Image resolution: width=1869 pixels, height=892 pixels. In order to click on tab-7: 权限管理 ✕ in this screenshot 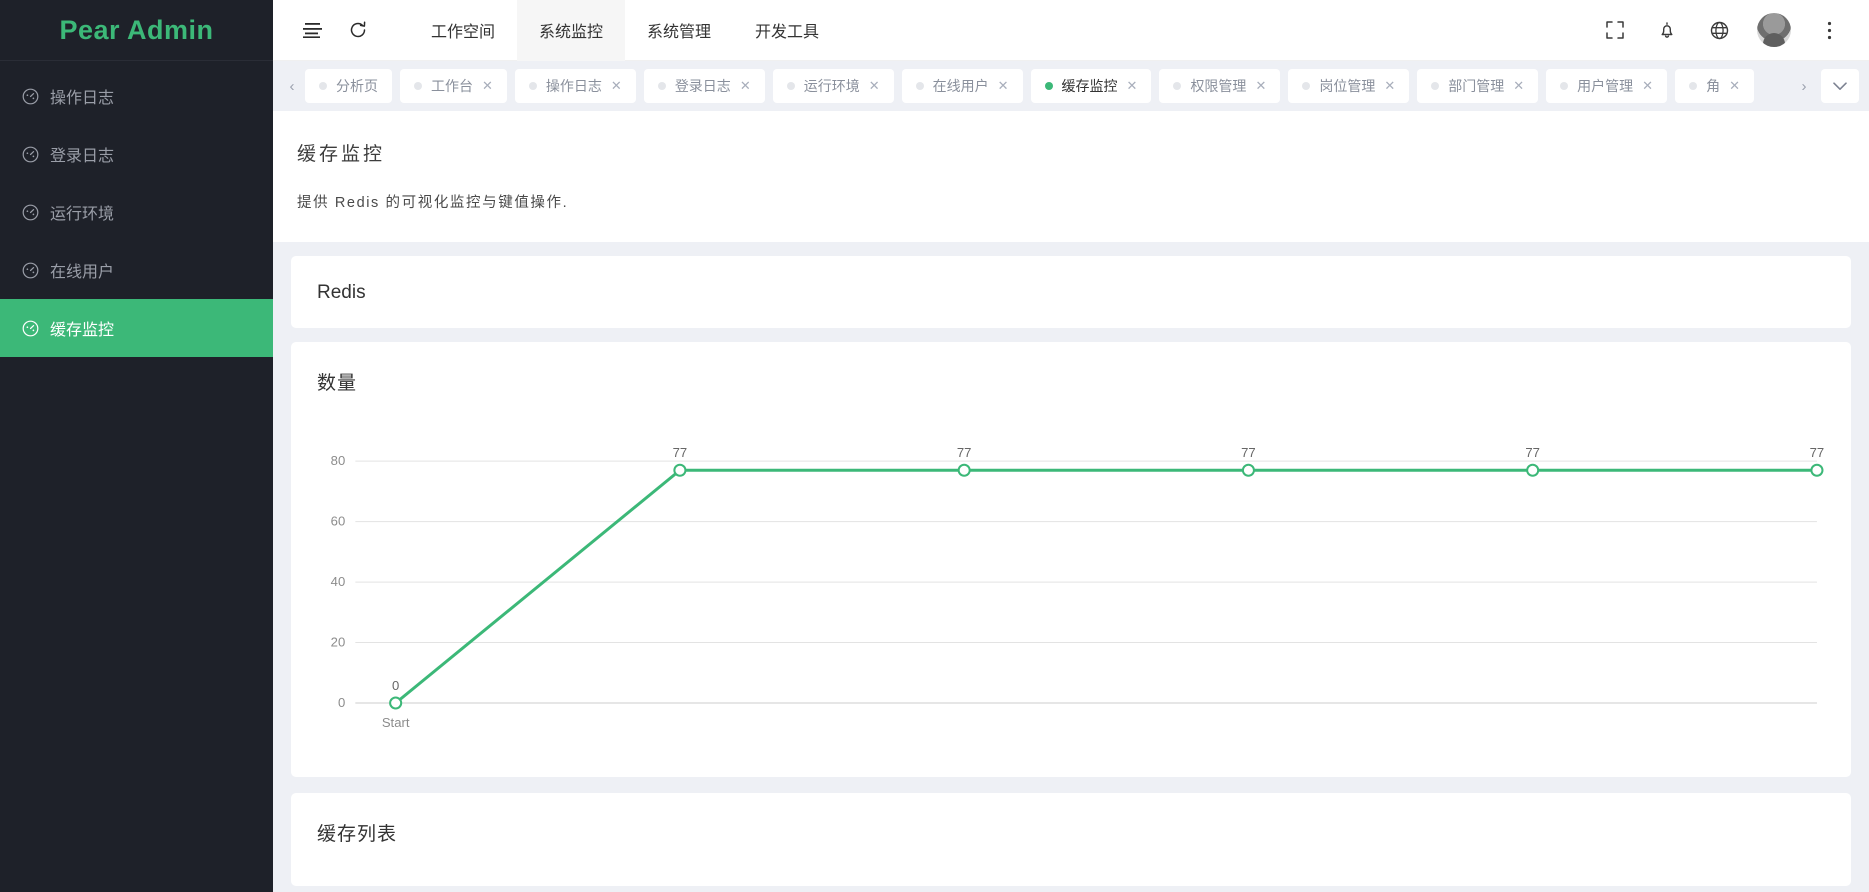, I will do `click(1220, 86)`.